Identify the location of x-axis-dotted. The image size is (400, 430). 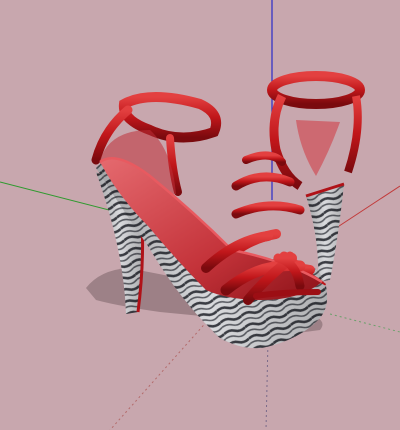
(160, 373).